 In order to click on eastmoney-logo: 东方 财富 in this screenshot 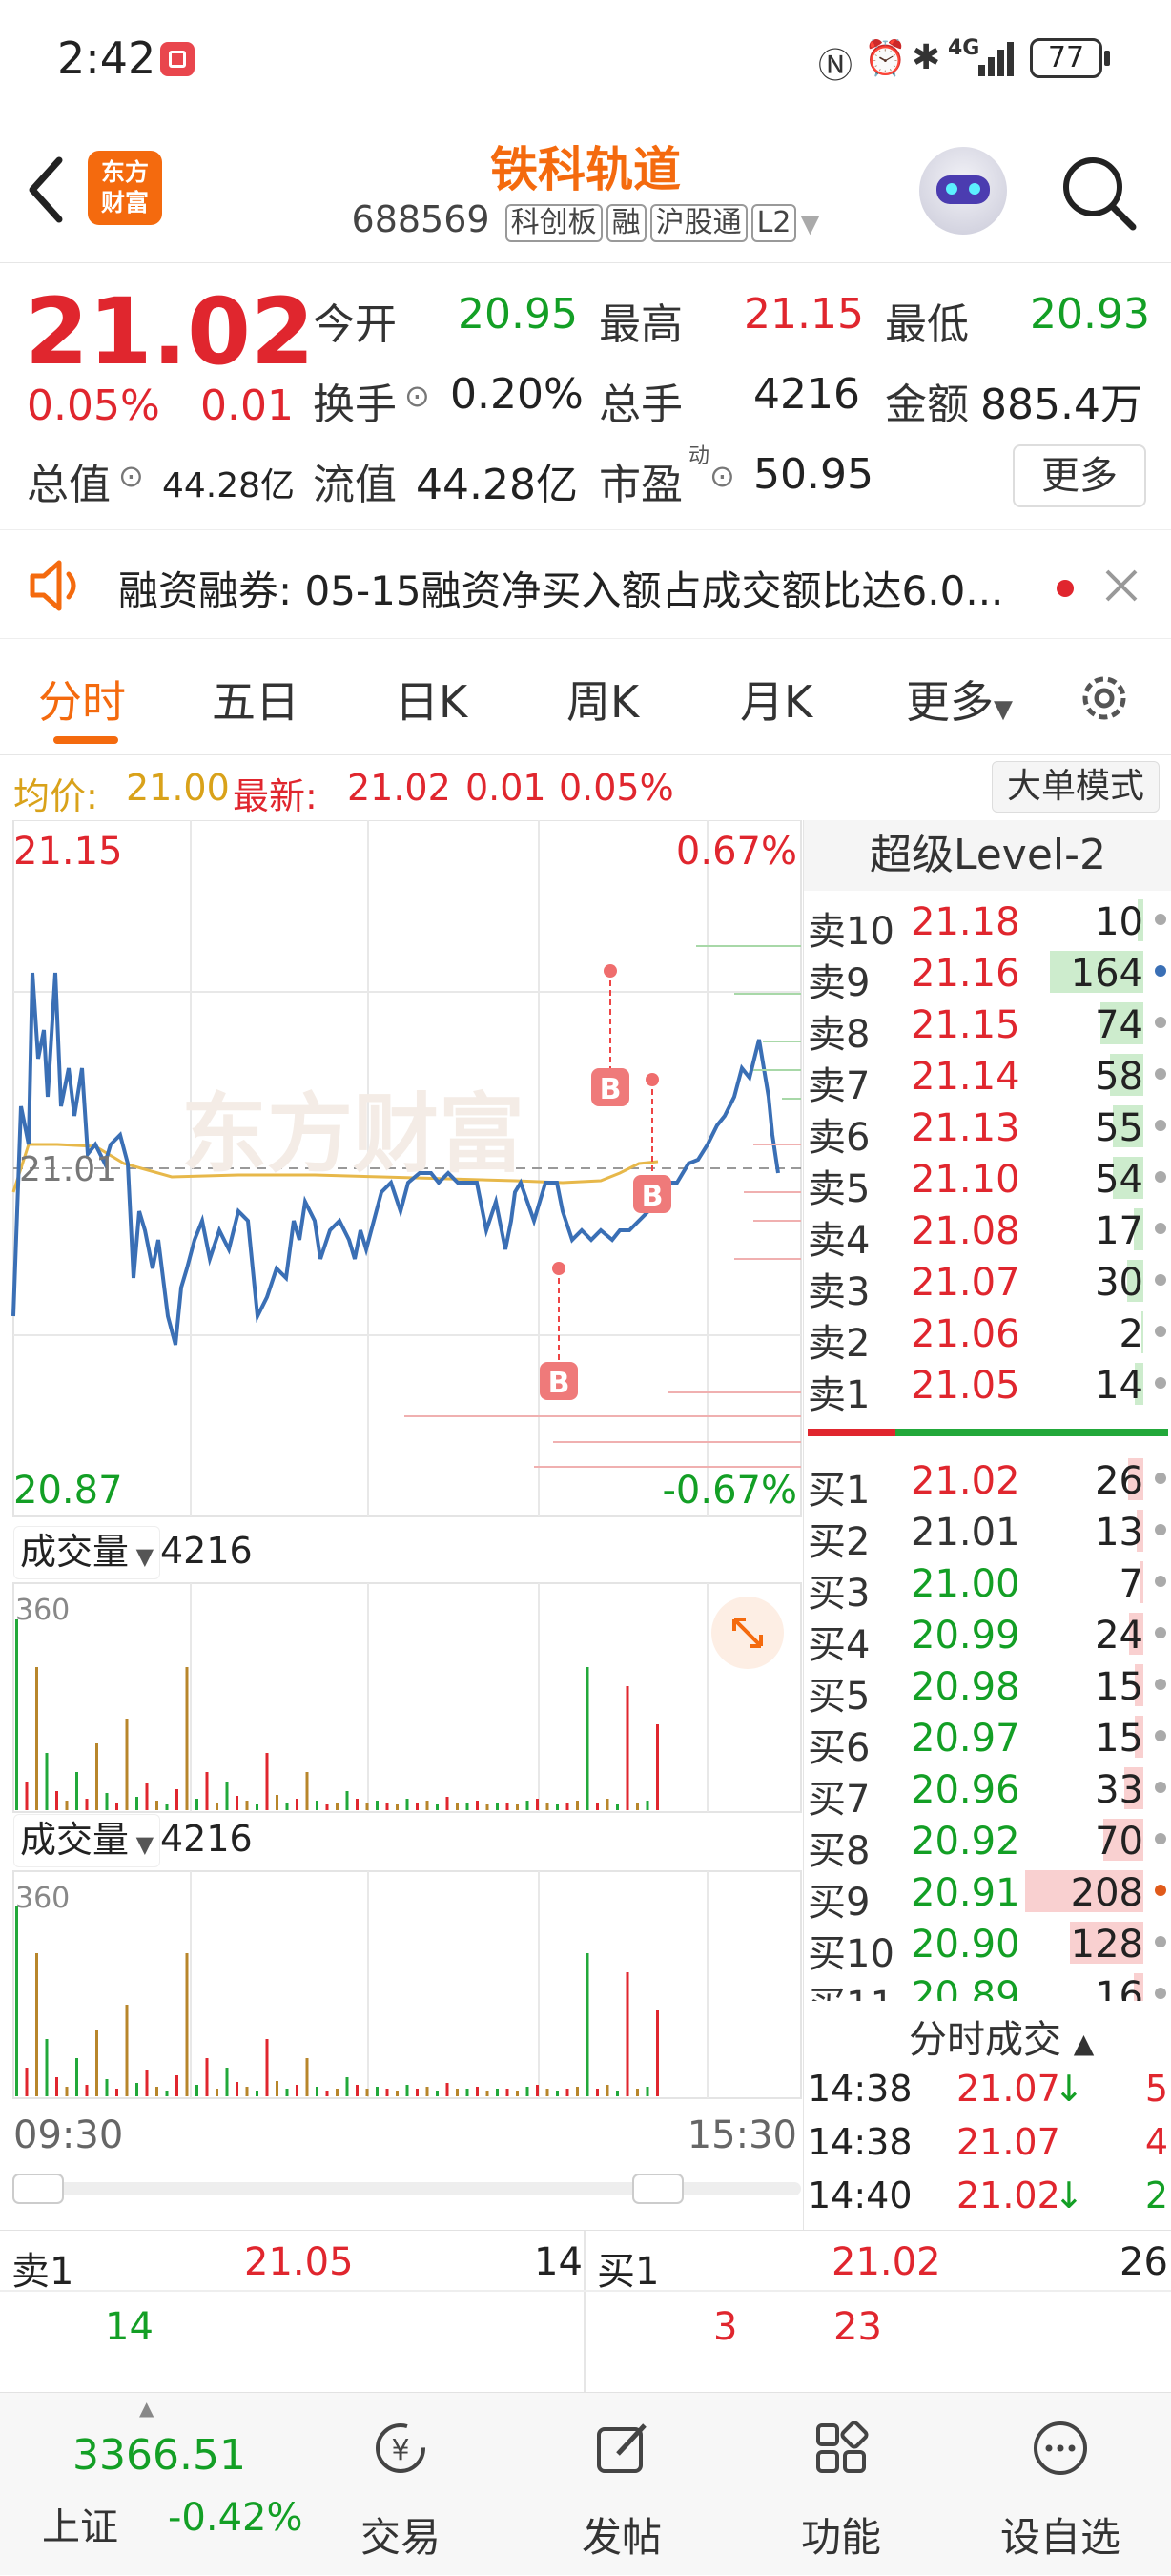, I will do `click(125, 188)`.